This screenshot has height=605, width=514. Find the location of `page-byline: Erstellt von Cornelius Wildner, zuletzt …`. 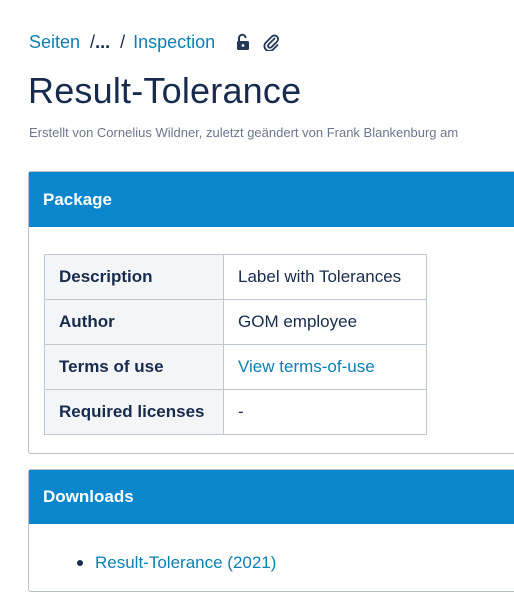

page-byline: Erstellt von Cornelius Wildner, zuletzt … is located at coordinates (244, 132).